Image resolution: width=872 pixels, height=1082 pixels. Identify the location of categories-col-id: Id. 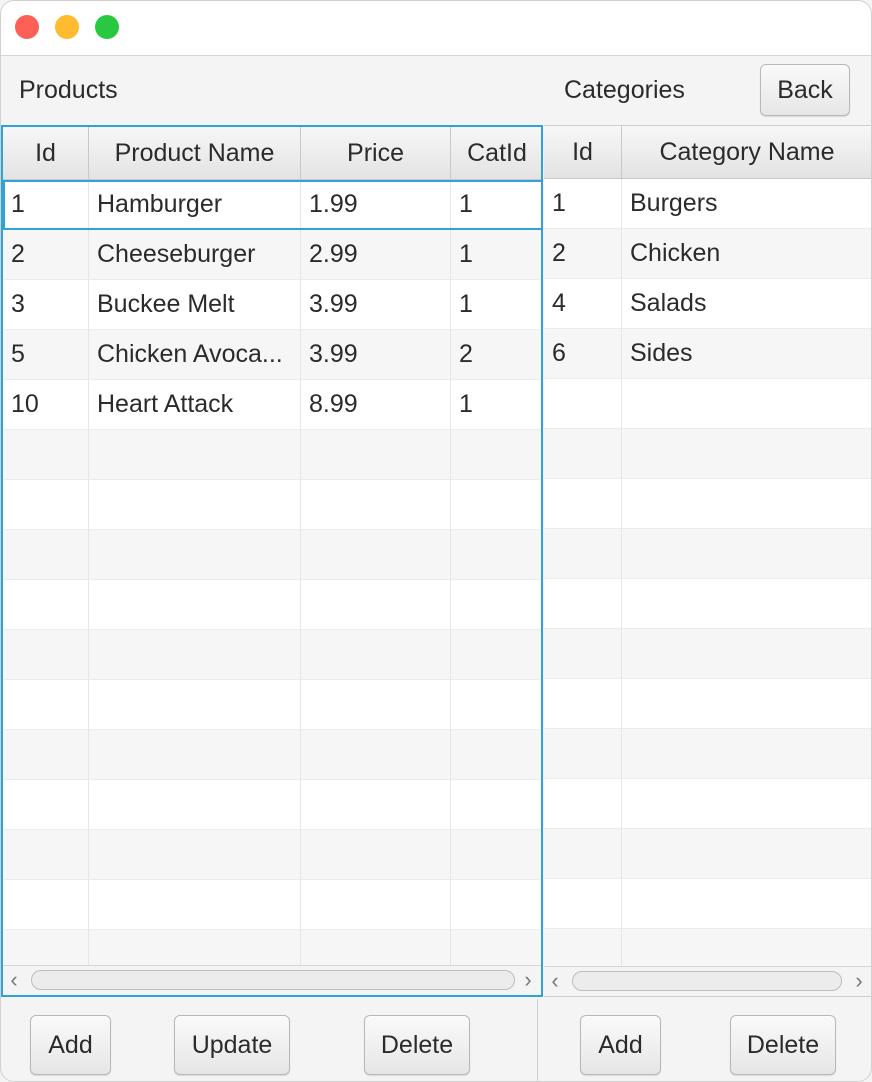
(583, 152).